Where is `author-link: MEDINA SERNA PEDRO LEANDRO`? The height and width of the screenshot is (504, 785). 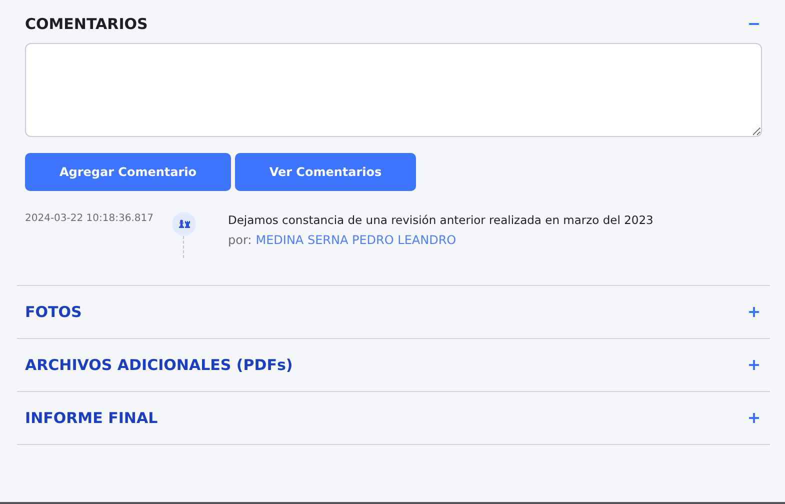
author-link: MEDINA SERNA PEDRO LEANDRO is located at coordinates (356, 240).